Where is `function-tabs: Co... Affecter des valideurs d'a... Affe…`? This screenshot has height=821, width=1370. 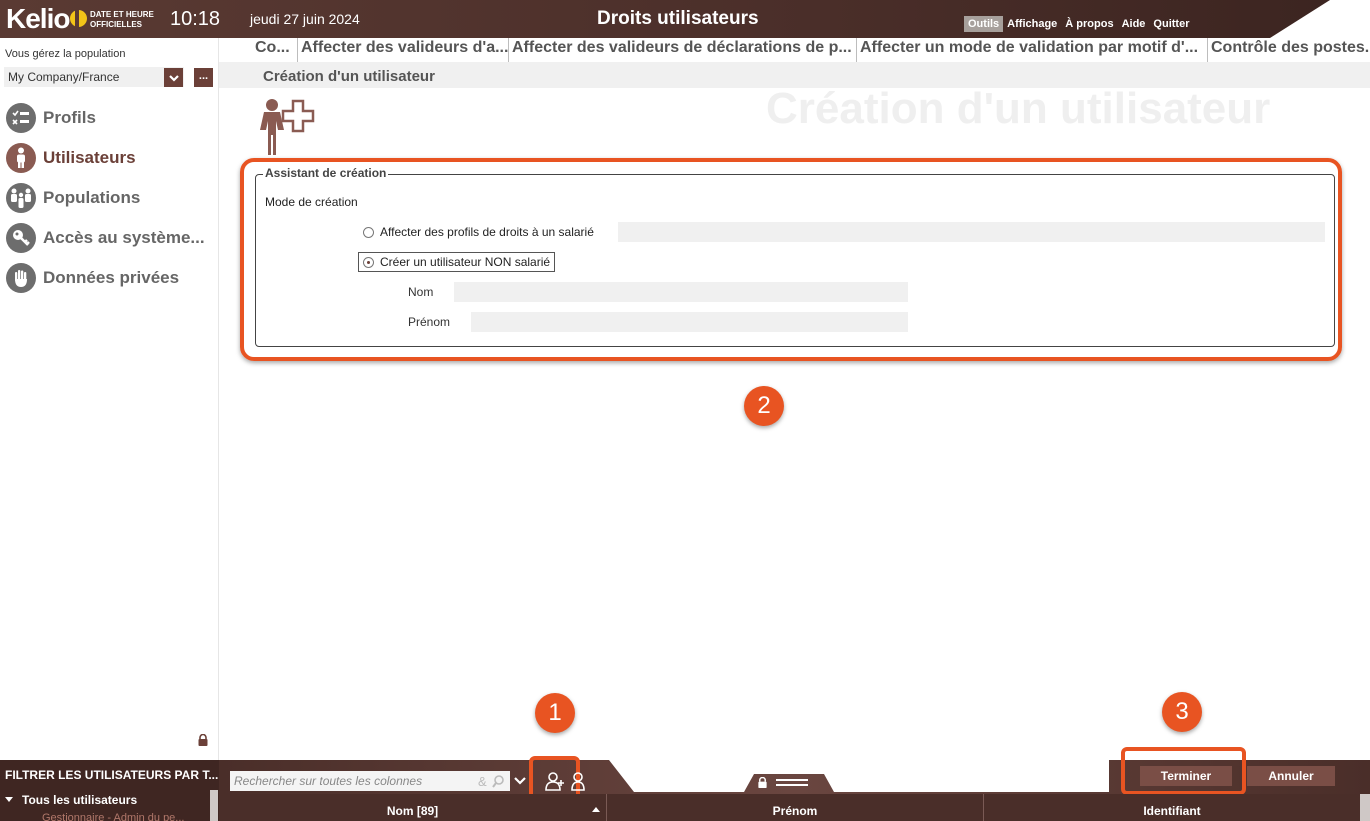
function-tabs: Co... Affecter des valideurs d'a... Affe… is located at coordinates (794, 50).